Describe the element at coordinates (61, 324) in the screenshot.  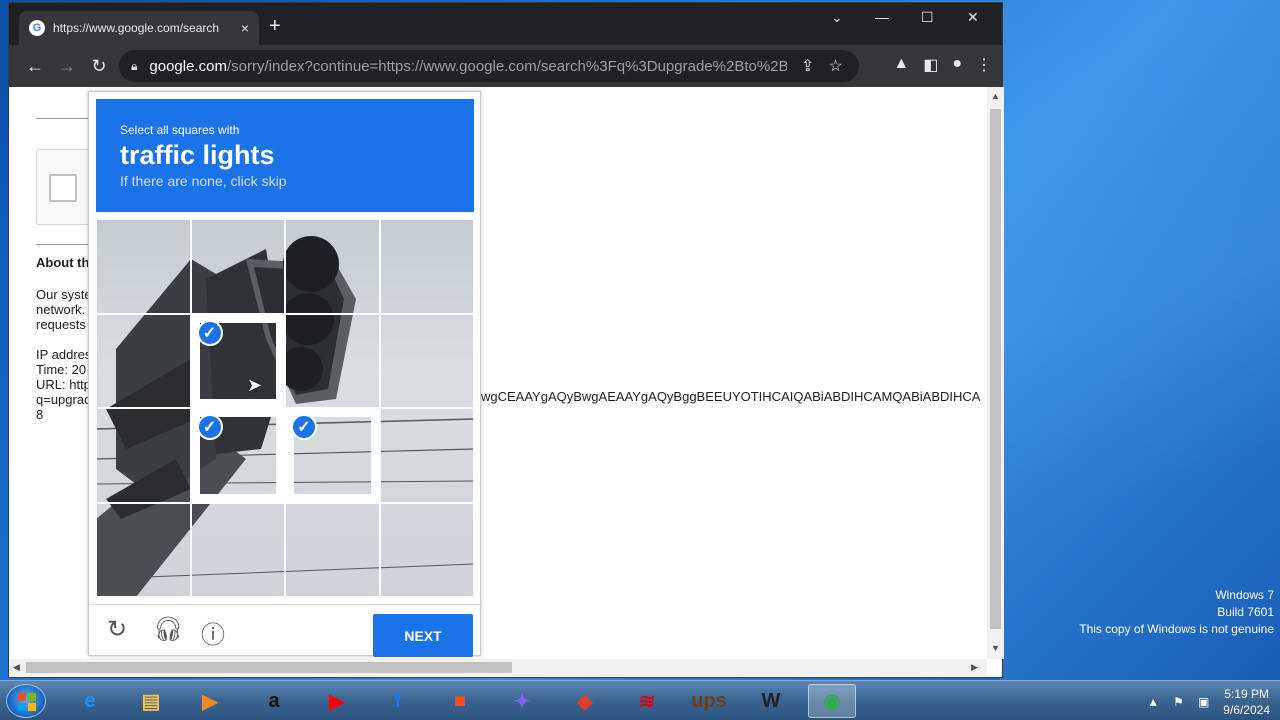
I see `paragraph-line: requests` at that location.